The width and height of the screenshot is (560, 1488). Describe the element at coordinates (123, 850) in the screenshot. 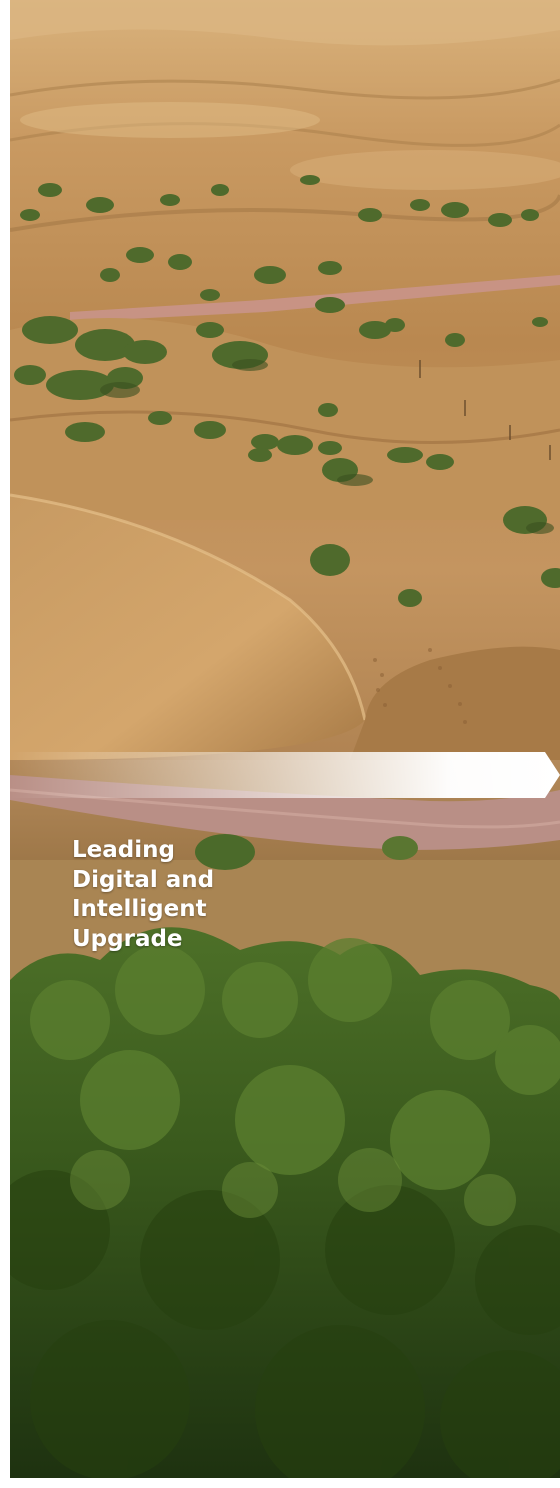

I see `headline-line-1: Leading` at that location.